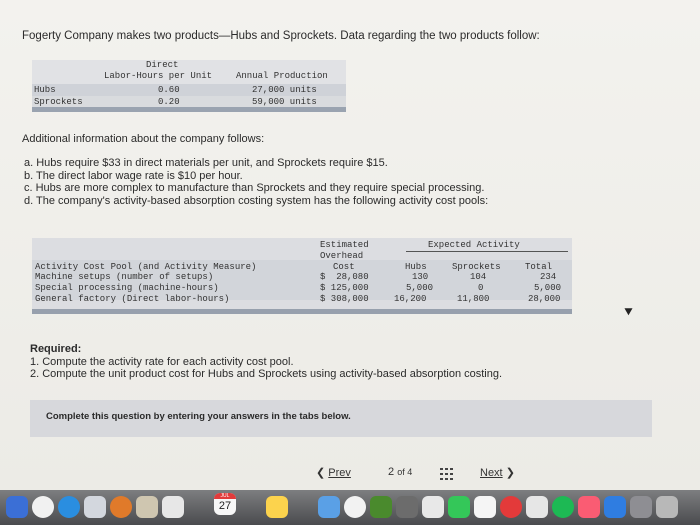  I want to click on firefox-icon, so click(121, 507).